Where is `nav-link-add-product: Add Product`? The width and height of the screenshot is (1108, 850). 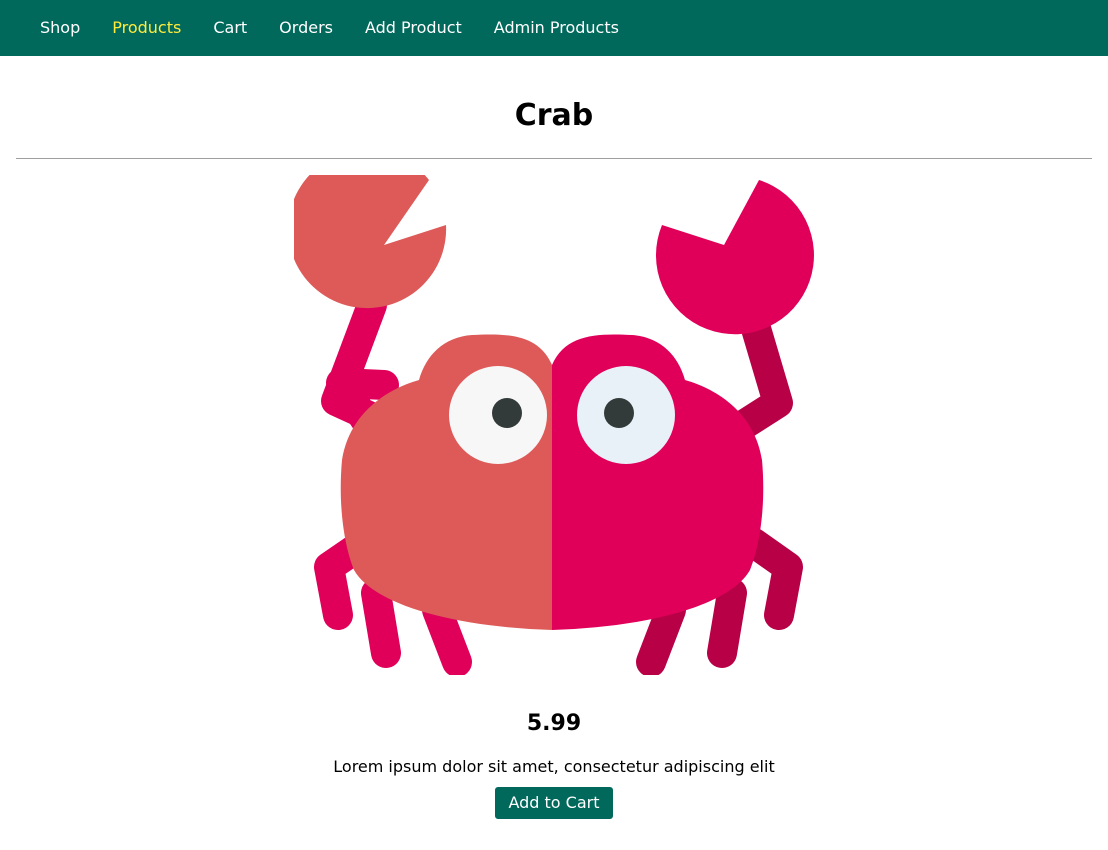
nav-link-add-product: Add Product is located at coordinates (413, 27).